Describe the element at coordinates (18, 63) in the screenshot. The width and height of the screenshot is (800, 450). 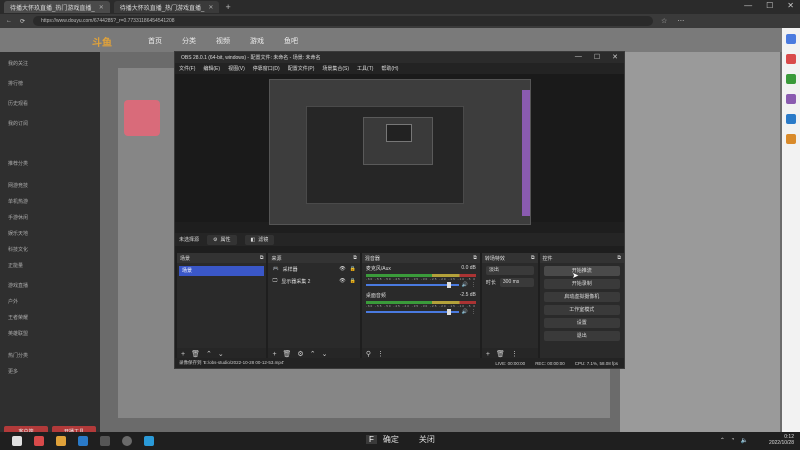
I see `sidebar-item: 我的关注` at that location.